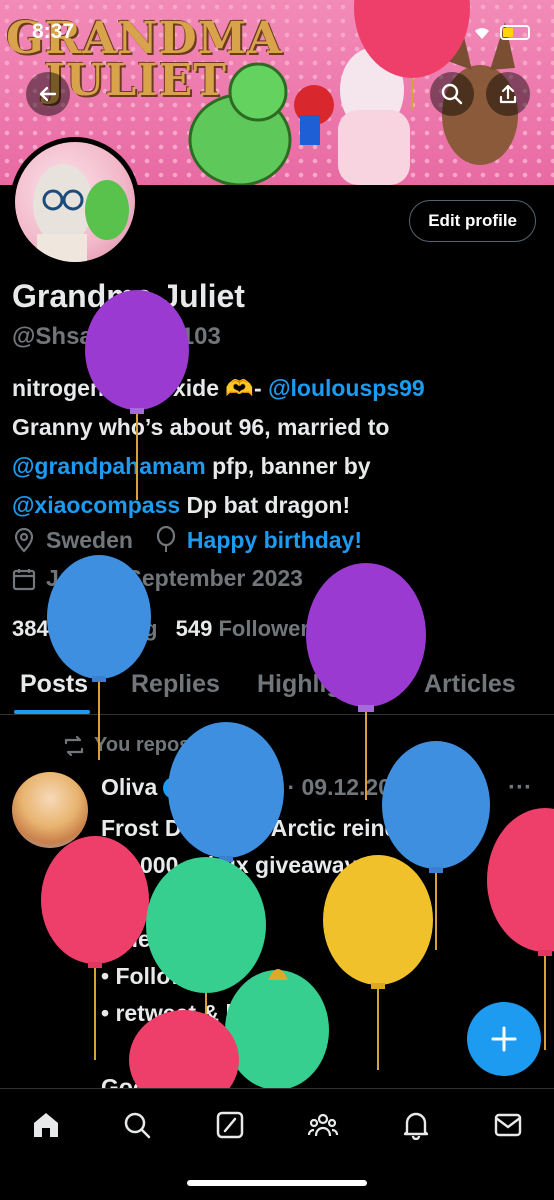 The height and width of the screenshot is (1200, 554). I want to click on profile-display-name: Grandma Juliet, so click(128, 296).